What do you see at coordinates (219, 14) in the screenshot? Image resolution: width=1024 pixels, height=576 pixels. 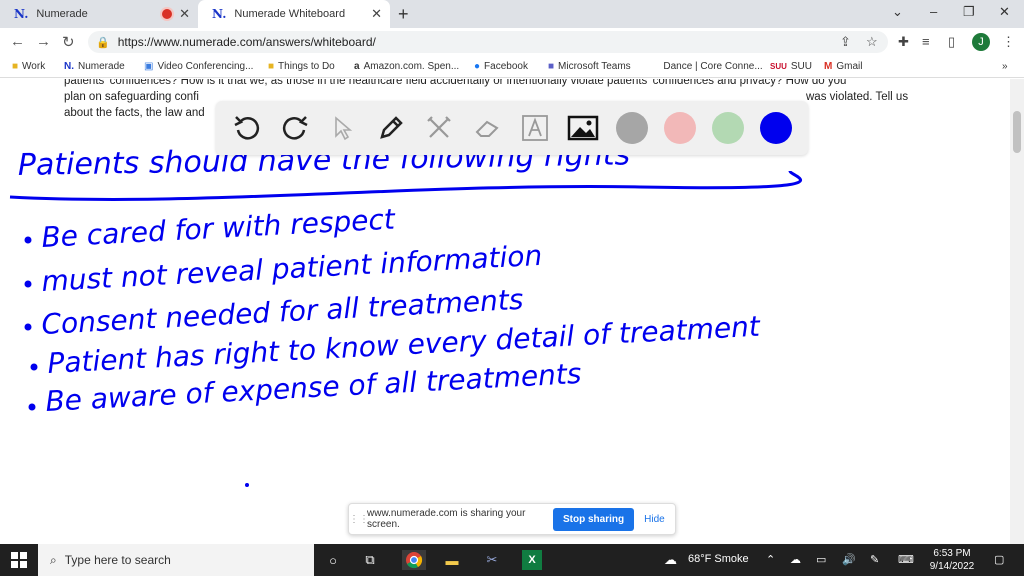 I see `numerade-logo-icon: N.` at bounding box center [219, 14].